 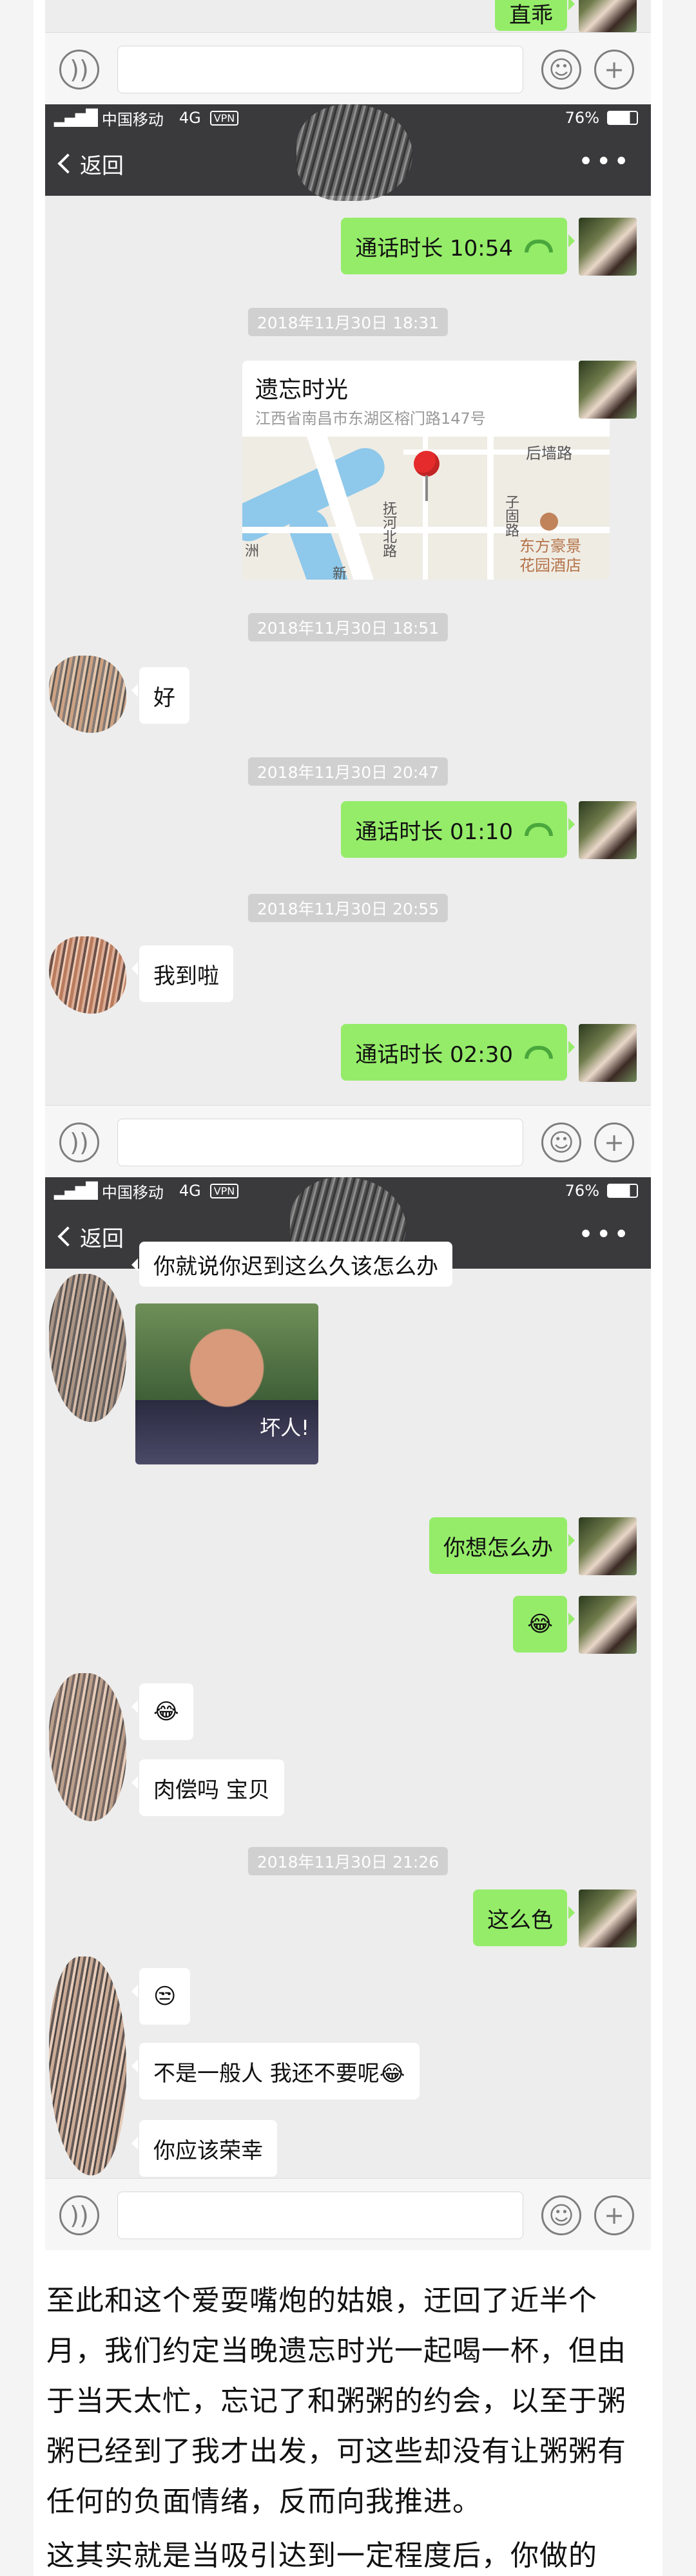 I want to click on call-duration-text: 通话时长 02:30, so click(x=434, y=1054).